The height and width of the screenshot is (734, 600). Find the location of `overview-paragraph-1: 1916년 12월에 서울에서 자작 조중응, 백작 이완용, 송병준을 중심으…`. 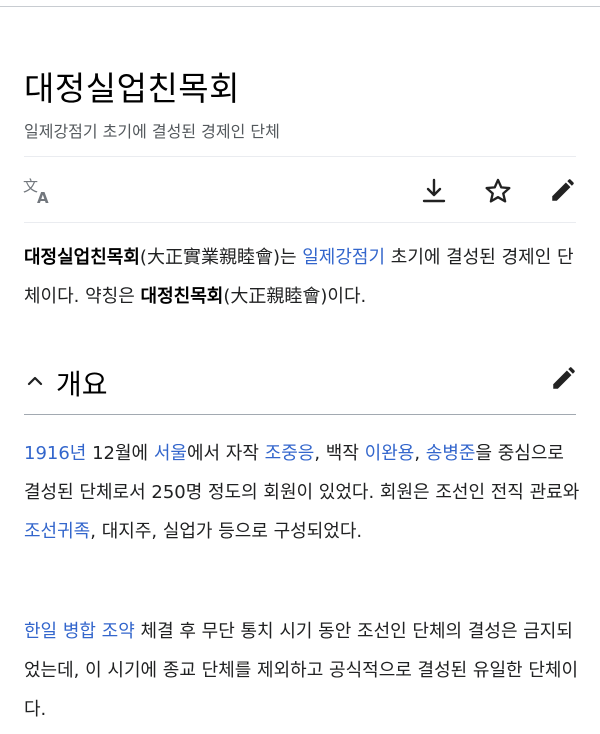

overview-paragraph-1: 1916년 12월에 서울에서 자작 조중응, 백작 이완용, 송병준을 중심으… is located at coordinates (302, 492).